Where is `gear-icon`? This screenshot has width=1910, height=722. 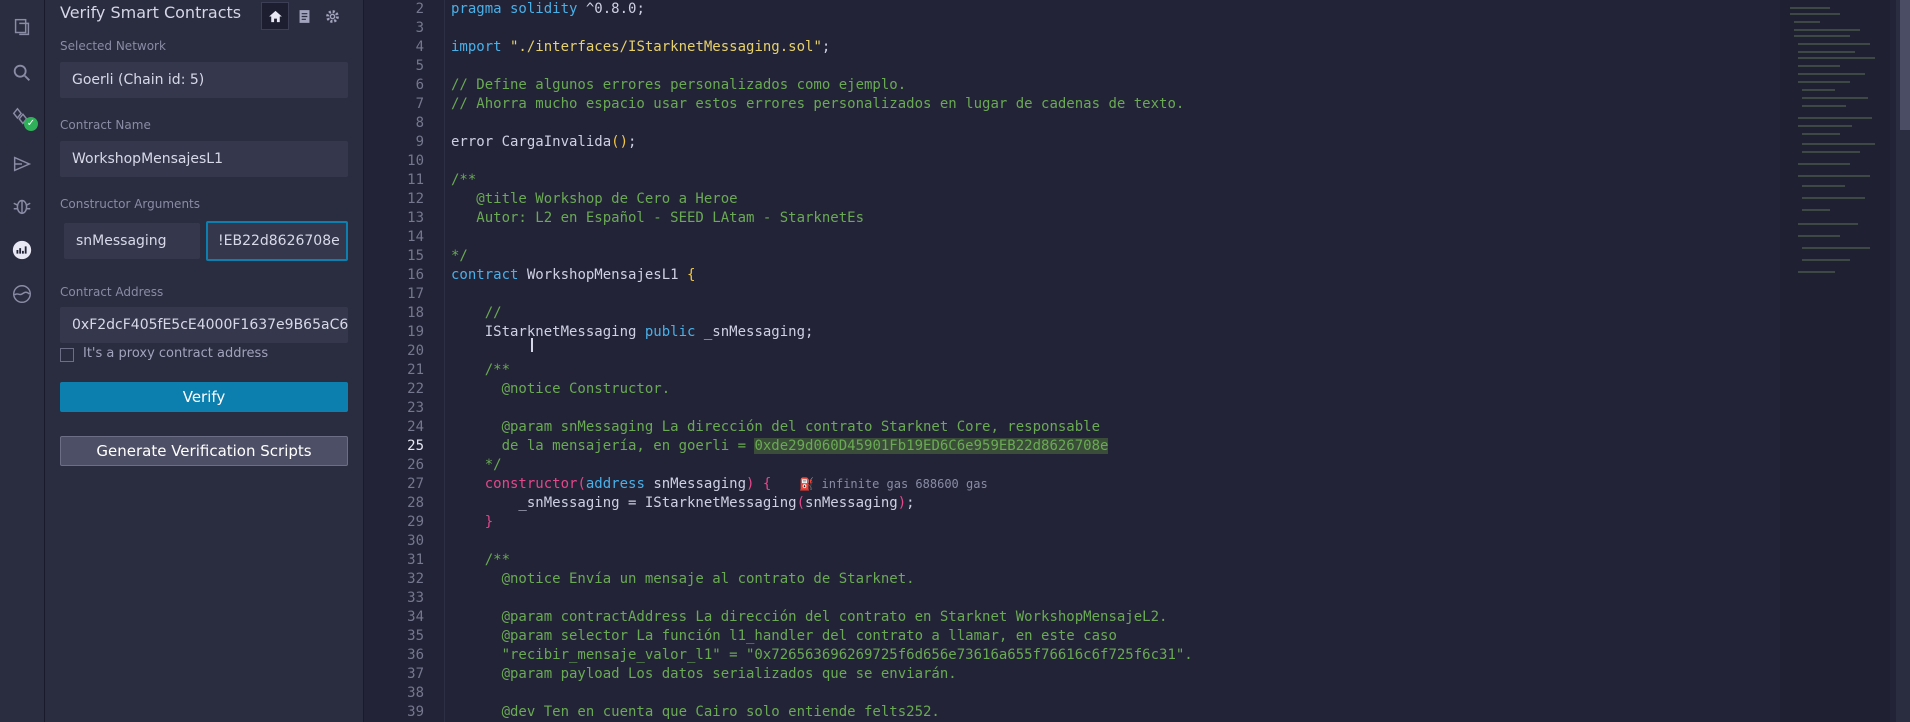
gear-icon is located at coordinates (332, 16).